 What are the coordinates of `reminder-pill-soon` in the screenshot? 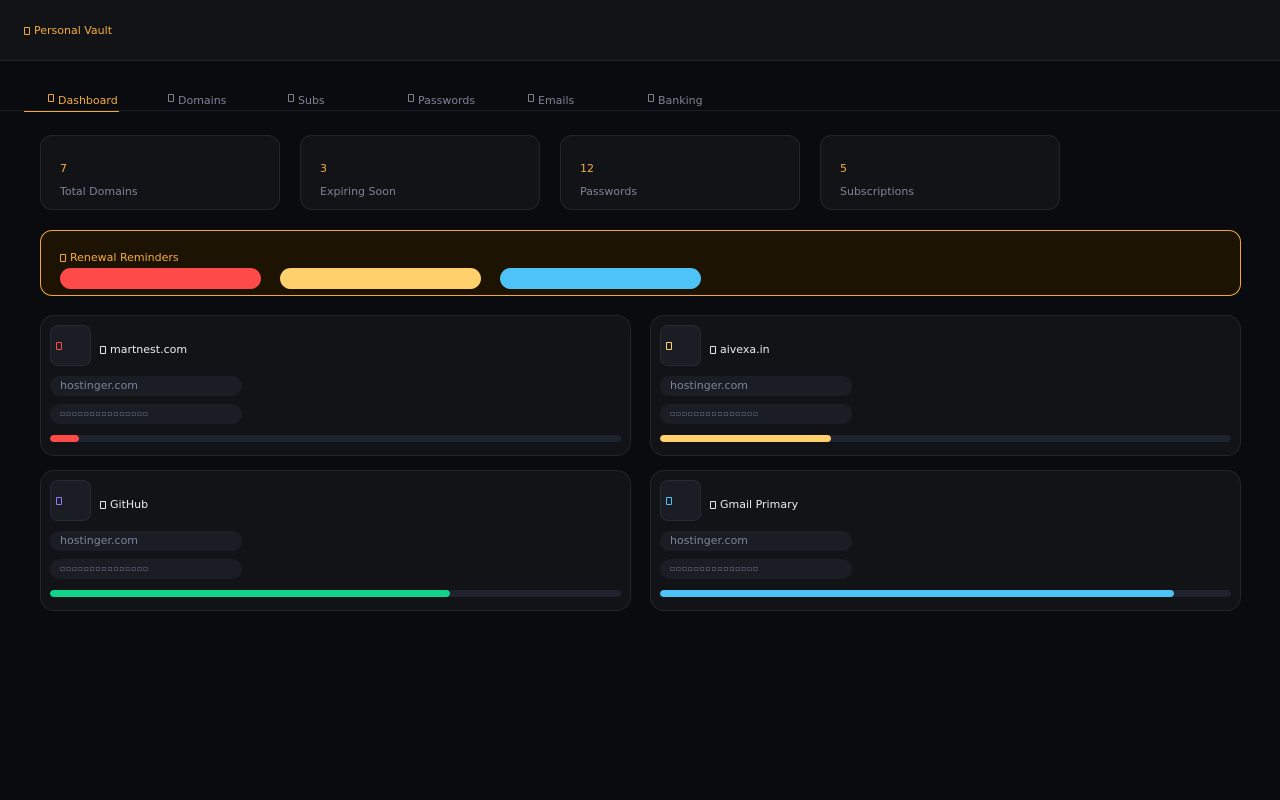 It's located at (380, 278).